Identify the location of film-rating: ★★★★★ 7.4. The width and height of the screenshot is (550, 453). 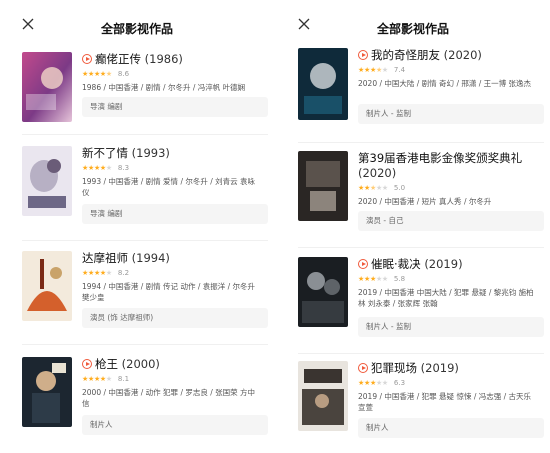
(447, 70).